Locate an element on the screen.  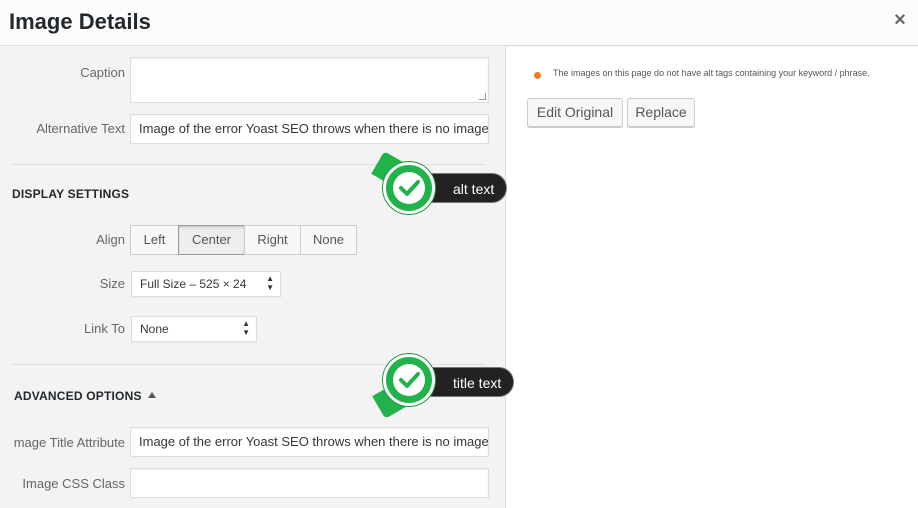
align-button-group: Left Center Right None is located at coordinates (243, 240).